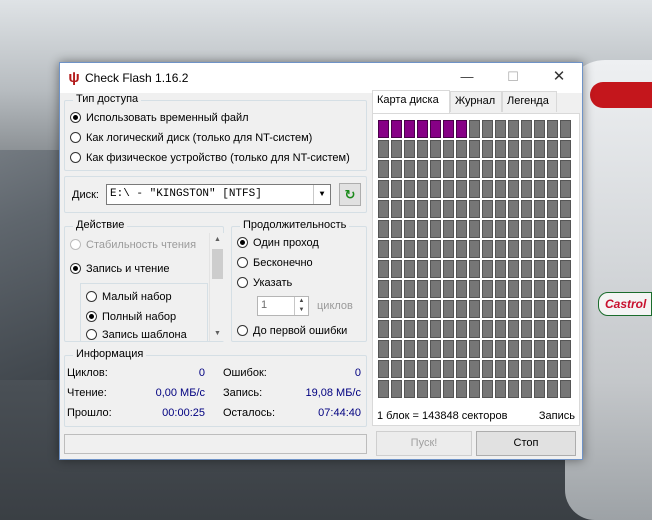 The image size is (652, 520). I want to click on check-flash-logo-icon: ψ, so click(74, 77).